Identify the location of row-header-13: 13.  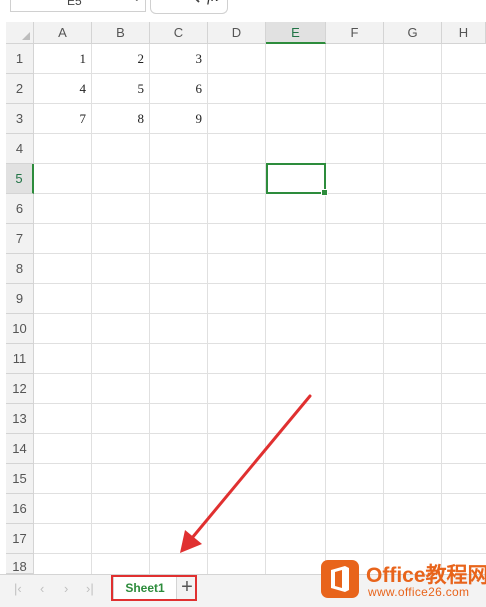
(20, 419).